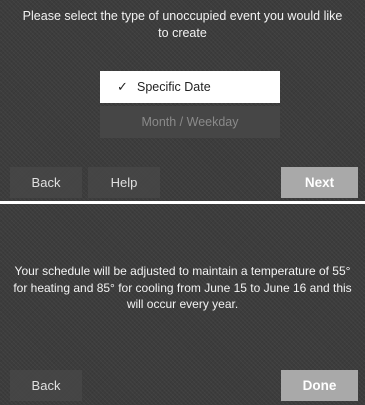 Image resolution: width=365 pixels, height=405 pixels. I want to click on option-label: Specific Date, so click(174, 87).